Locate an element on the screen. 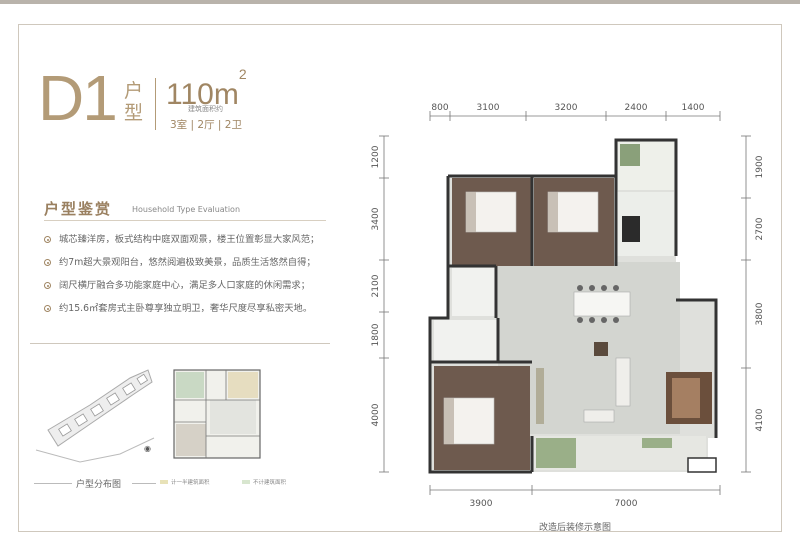 The height and width of the screenshot is (538, 800). dim-top: 1400 is located at coordinates (693, 108).